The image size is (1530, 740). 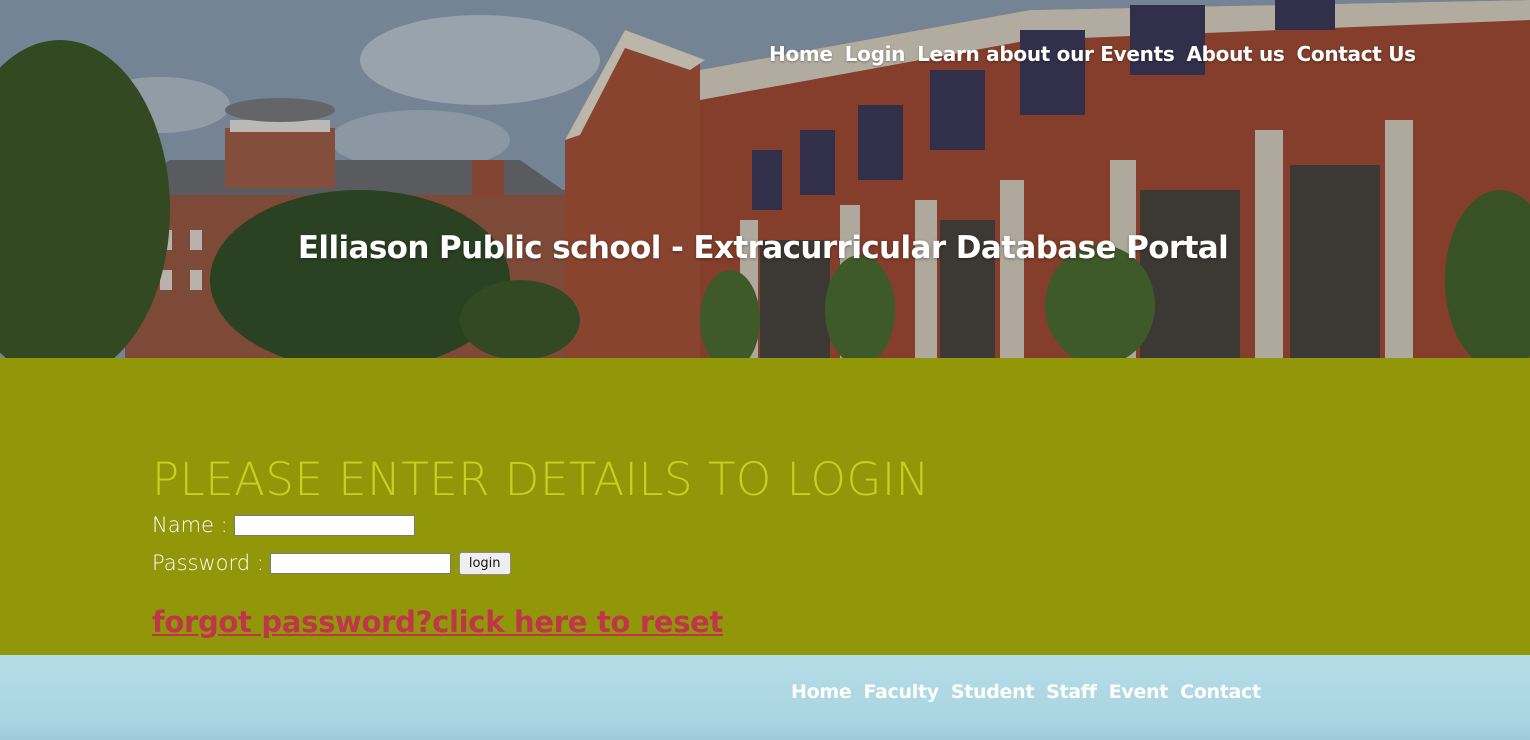 What do you see at coordinates (875, 54) in the screenshot?
I see `nav-login: Login` at bounding box center [875, 54].